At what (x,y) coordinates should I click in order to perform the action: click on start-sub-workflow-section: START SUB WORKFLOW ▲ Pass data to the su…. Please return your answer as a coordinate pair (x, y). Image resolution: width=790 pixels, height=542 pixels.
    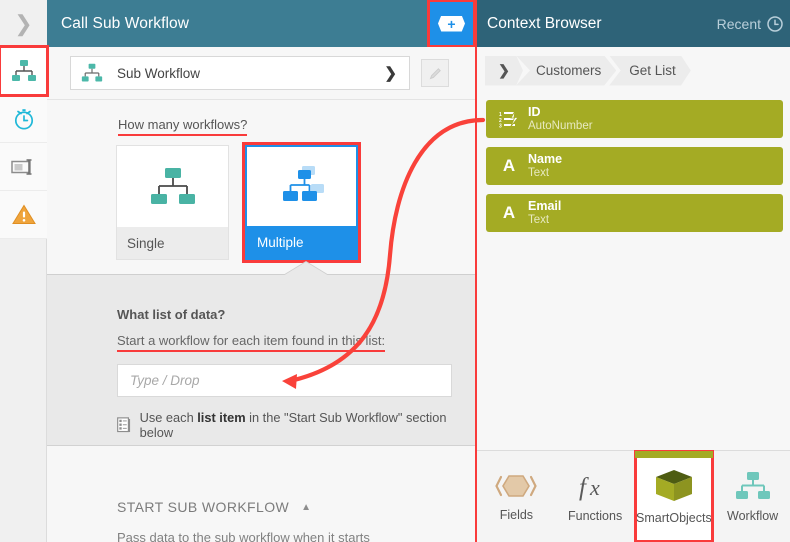
    Looking at the image, I should click on (261, 493).